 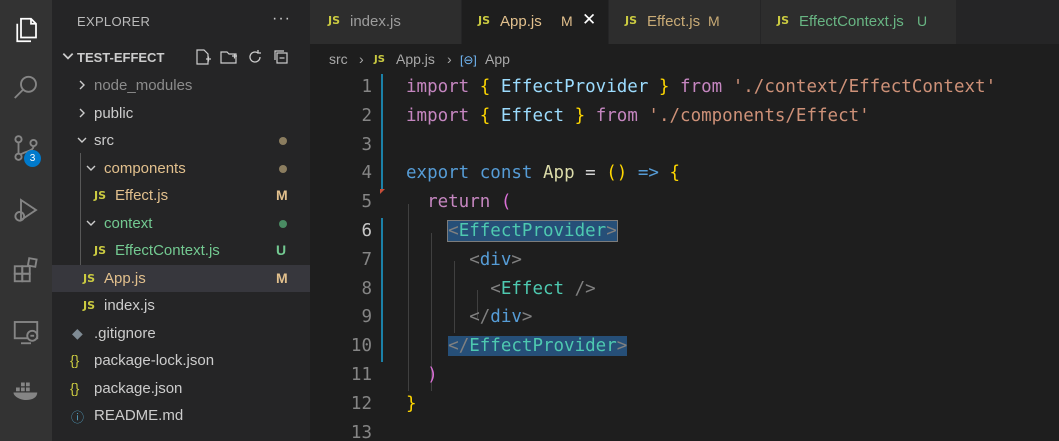 I want to click on line-number: 9, so click(x=366, y=317).